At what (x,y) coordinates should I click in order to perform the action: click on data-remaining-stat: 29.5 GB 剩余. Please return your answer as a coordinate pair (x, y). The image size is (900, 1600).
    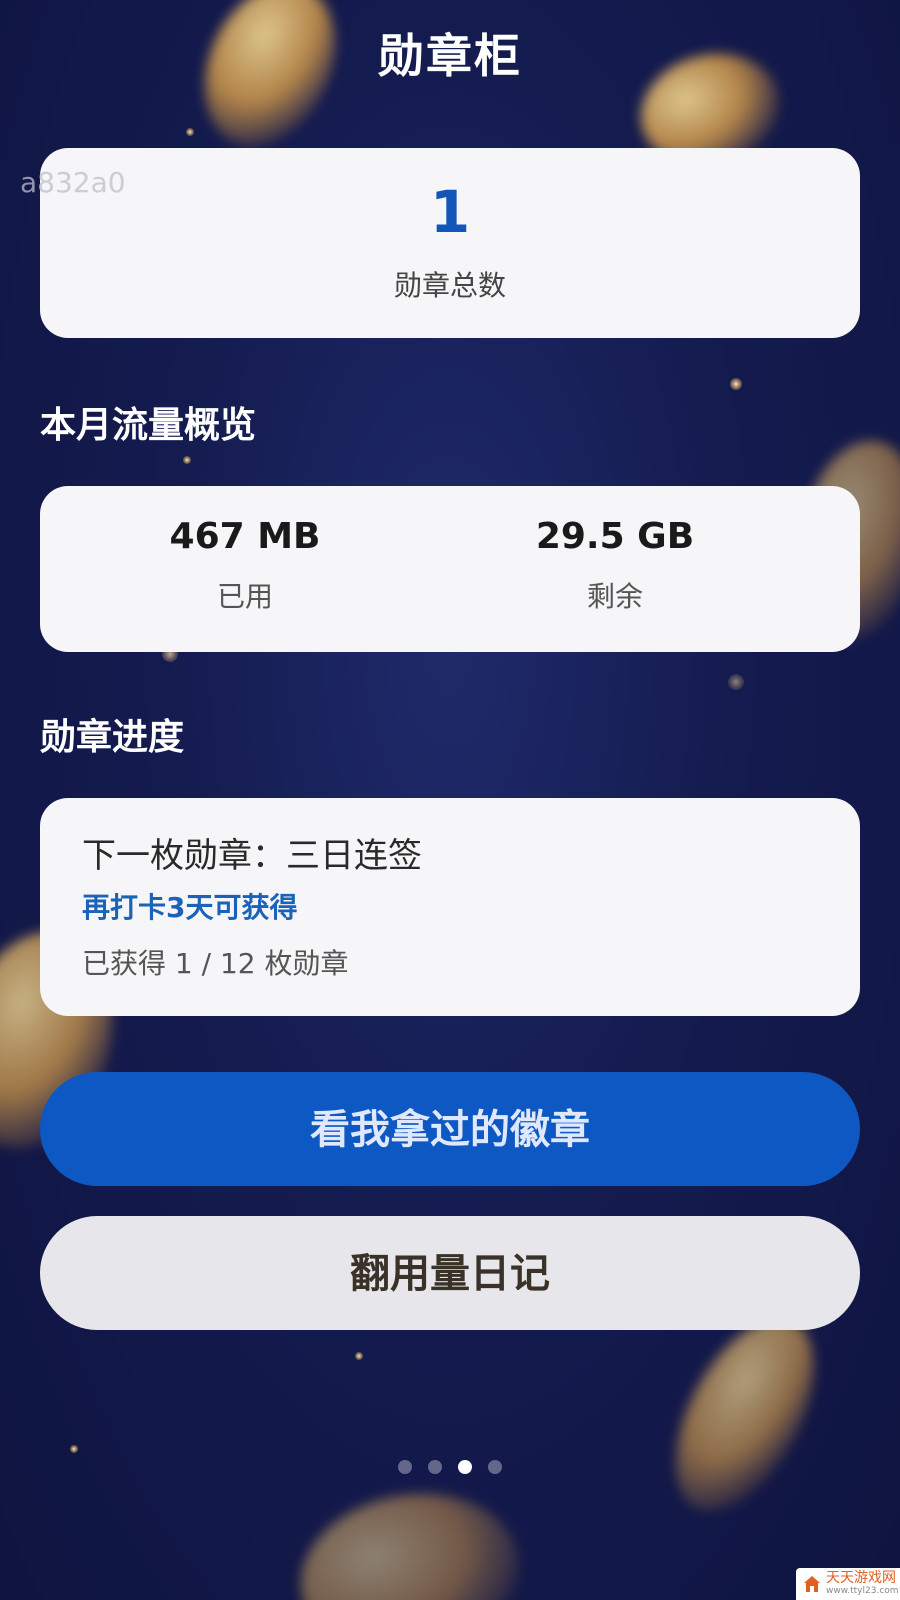
    Looking at the image, I should click on (675, 565).